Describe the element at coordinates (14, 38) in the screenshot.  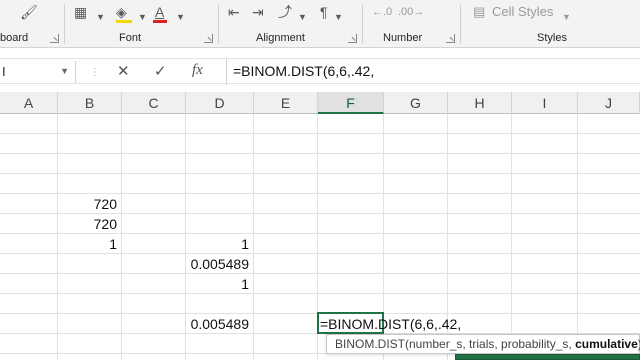
I see `clipboard-group-label: board` at that location.